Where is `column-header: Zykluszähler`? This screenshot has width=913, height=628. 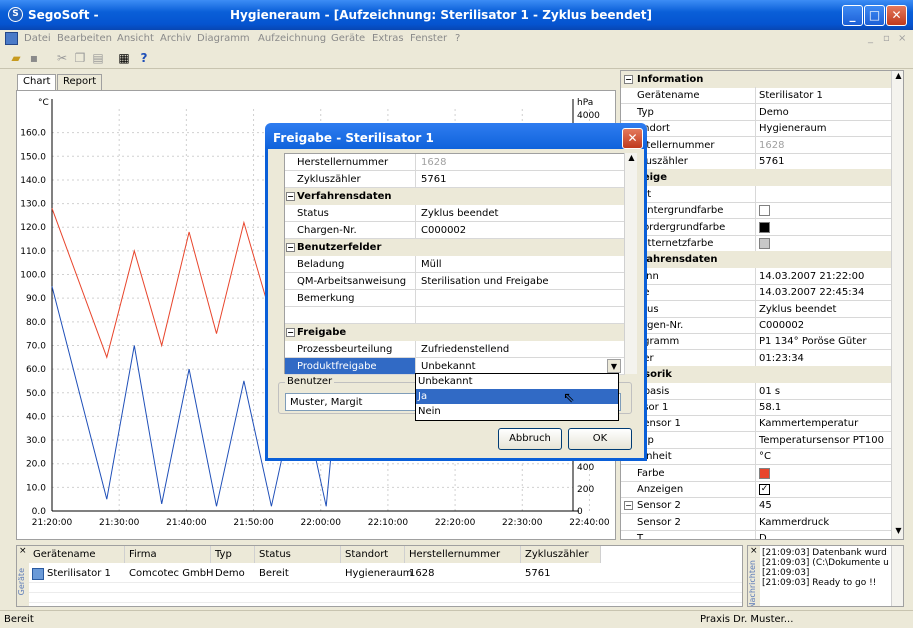
column-header: Zykluszähler is located at coordinates (561, 554).